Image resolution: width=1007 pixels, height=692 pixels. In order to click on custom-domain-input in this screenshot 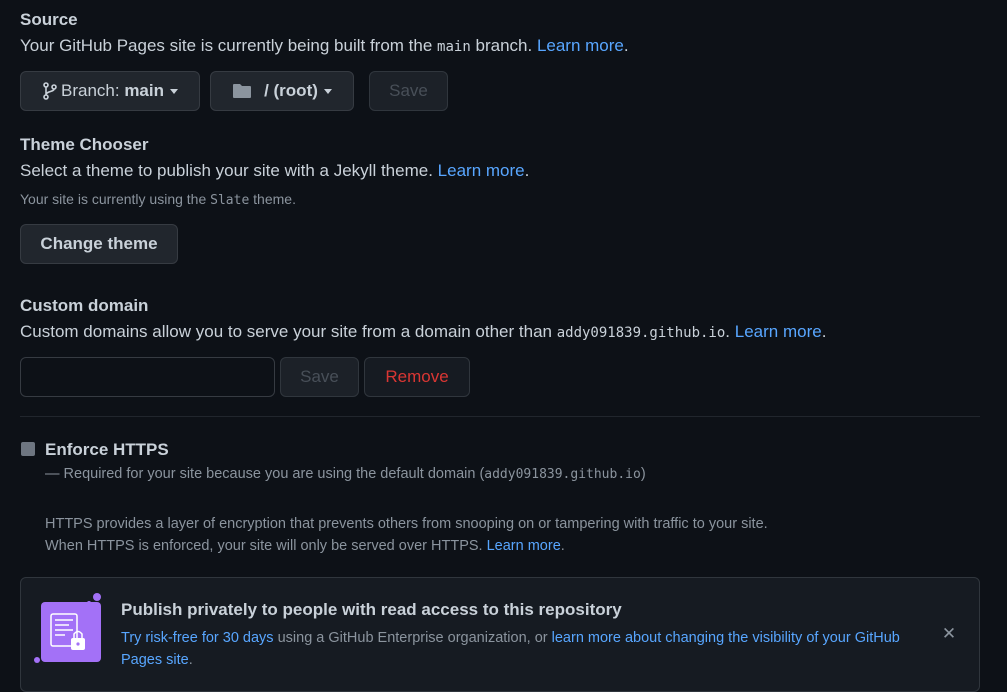, I will do `click(147, 377)`.